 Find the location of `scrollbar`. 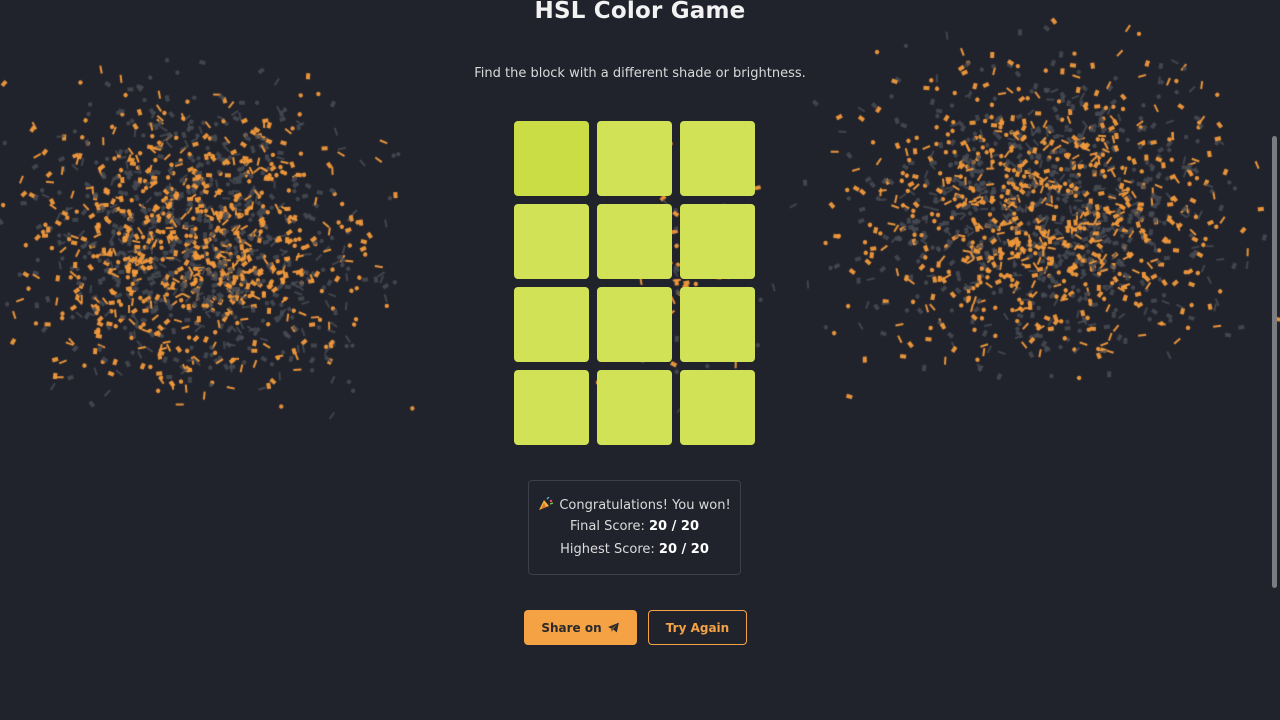

scrollbar is located at coordinates (1274, 360).